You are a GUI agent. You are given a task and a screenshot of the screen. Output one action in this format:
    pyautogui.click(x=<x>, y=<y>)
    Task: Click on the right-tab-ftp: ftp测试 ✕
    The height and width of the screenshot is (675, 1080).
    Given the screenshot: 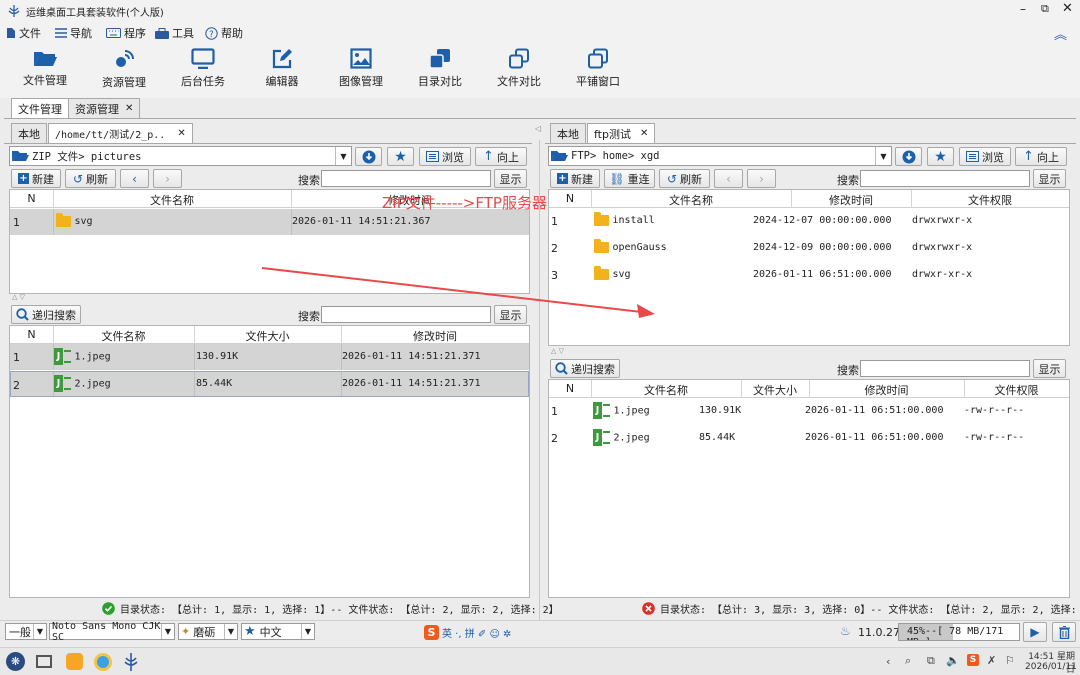 What is the action you would take?
    pyautogui.click(x=621, y=133)
    